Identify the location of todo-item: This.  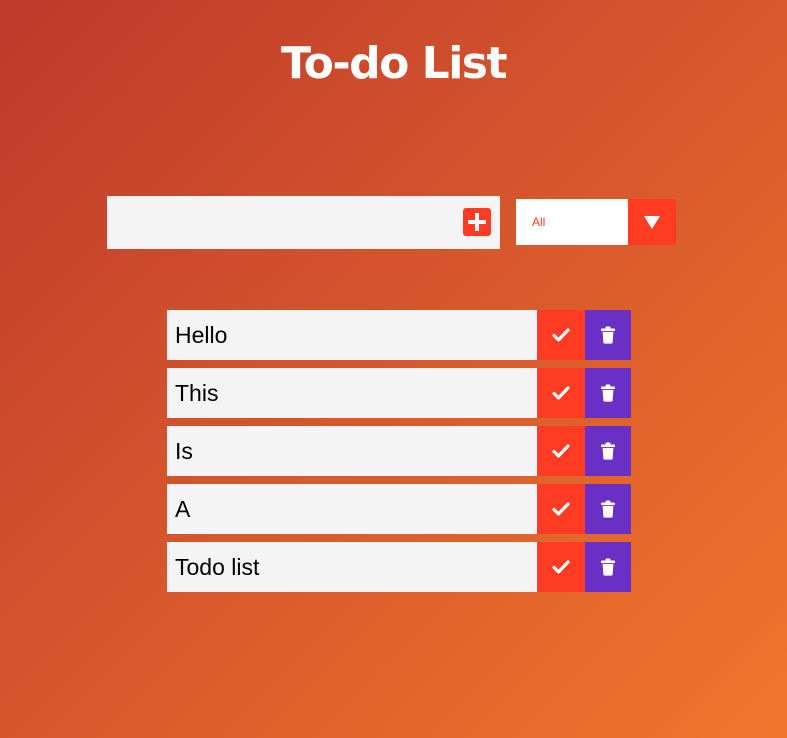
(399, 393).